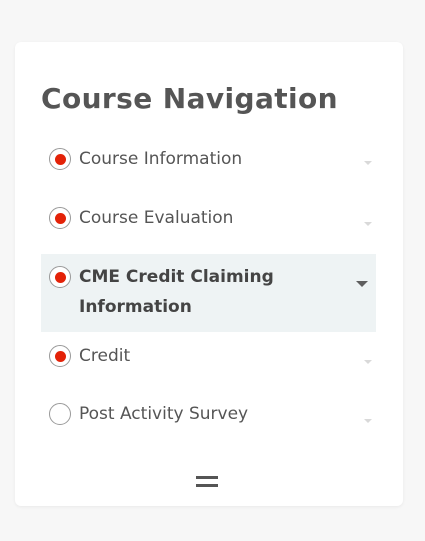 This screenshot has width=425, height=541. What do you see at coordinates (164, 414) in the screenshot?
I see `nav-item-label: Post Activity Survey` at bounding box center [164, 414].